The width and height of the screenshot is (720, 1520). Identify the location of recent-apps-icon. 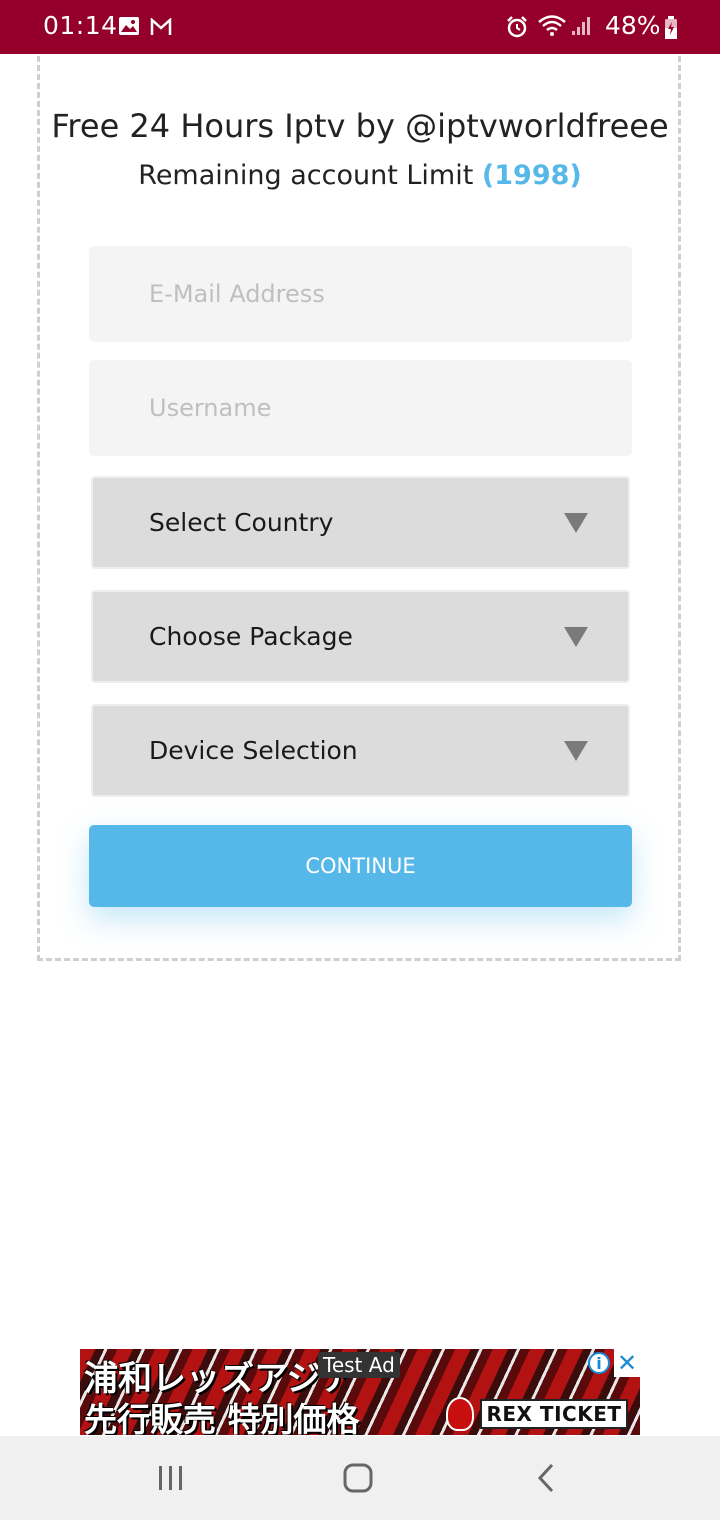
(171, 1478).